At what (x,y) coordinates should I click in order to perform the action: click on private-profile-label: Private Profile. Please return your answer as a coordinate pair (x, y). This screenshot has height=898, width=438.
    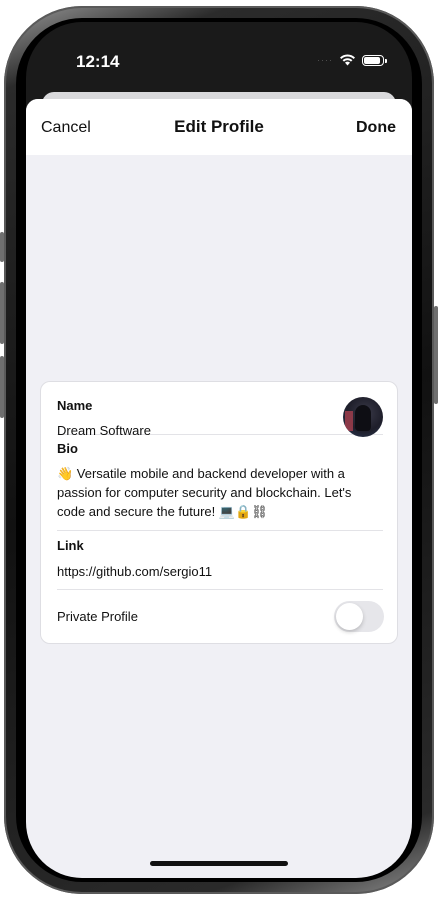
    Looking at the image, I should click on (97, 616).